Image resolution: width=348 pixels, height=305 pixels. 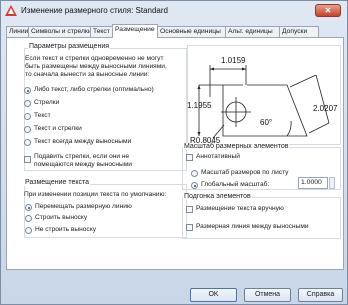 I want to click on ok-button: OK, so click(x=213, y=295).